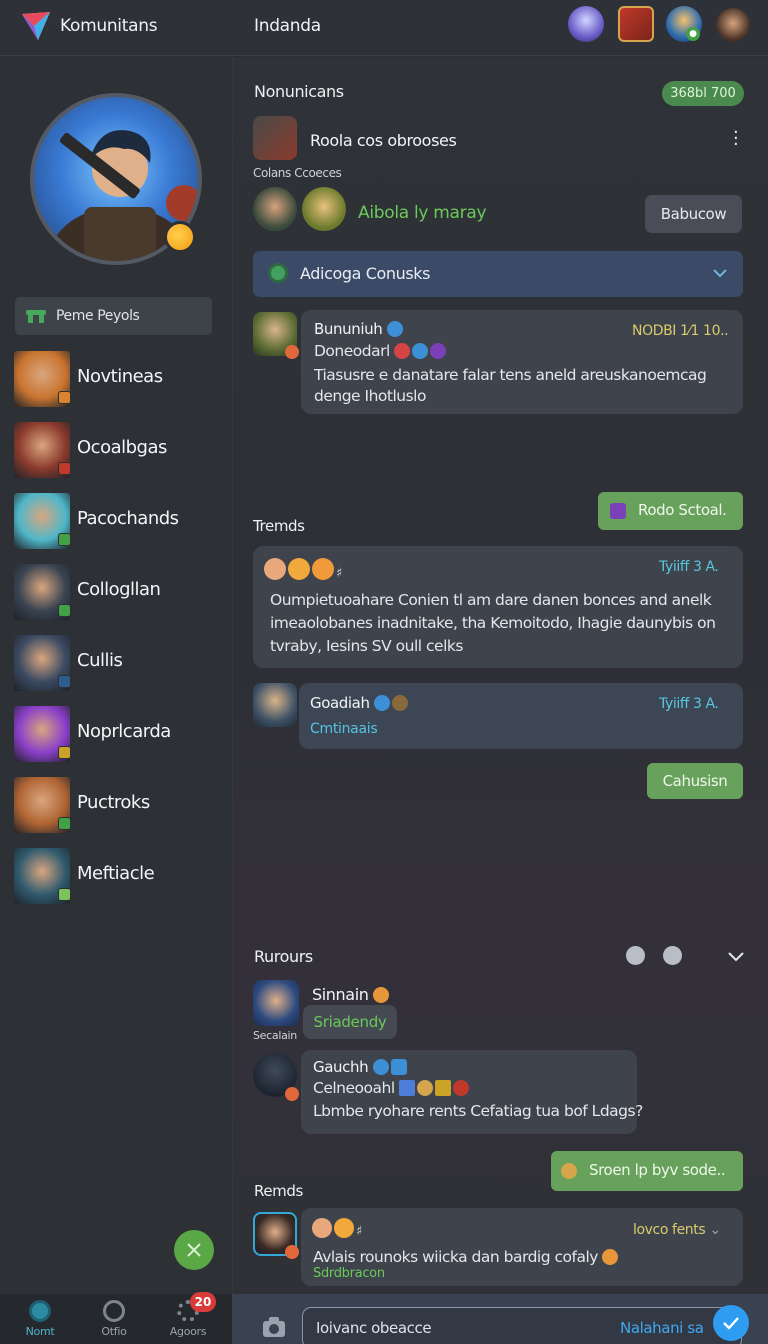  I want to click on nav-home: Nomt, so click(40, 1320).